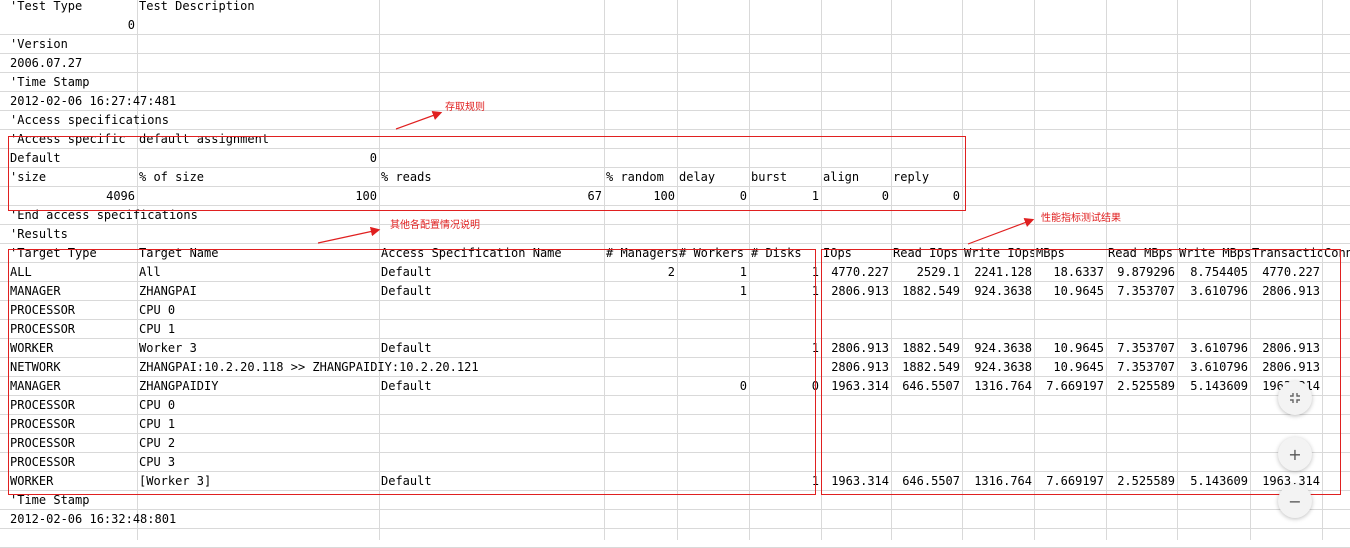  Describe the element at coordinates (419, 120) in the screenshot. I see `arrow-access-rule` at that location.